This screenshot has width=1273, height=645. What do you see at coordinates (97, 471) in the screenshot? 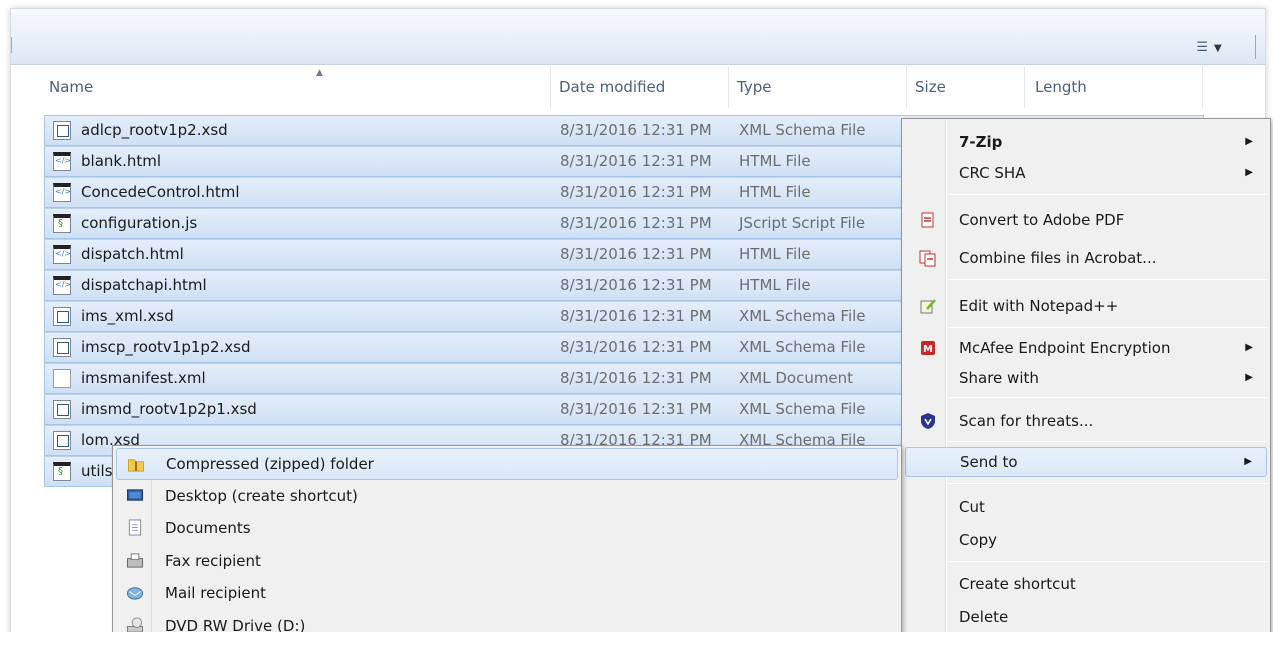
I see `file-name: utils` at bounding box center [97, 471].